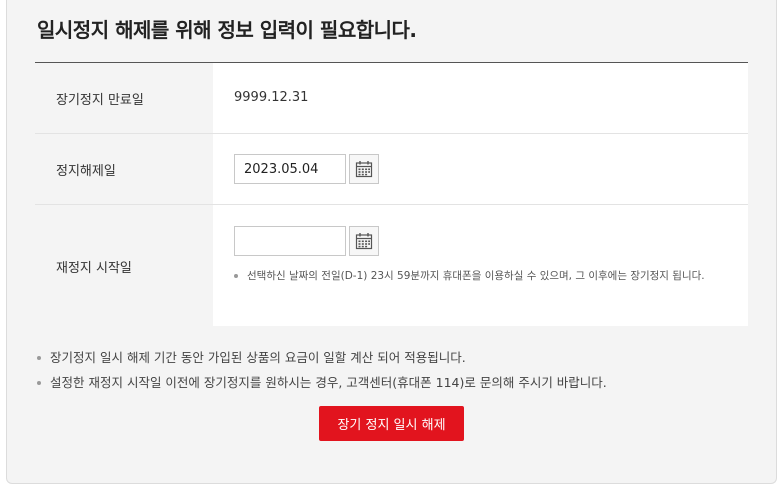 Image resolution: width=779 pixels, height=484 pixels. I want to click on page-title: 일시정지 해제를 위해 정보 입력이 필요합니다., so click(227, 30).